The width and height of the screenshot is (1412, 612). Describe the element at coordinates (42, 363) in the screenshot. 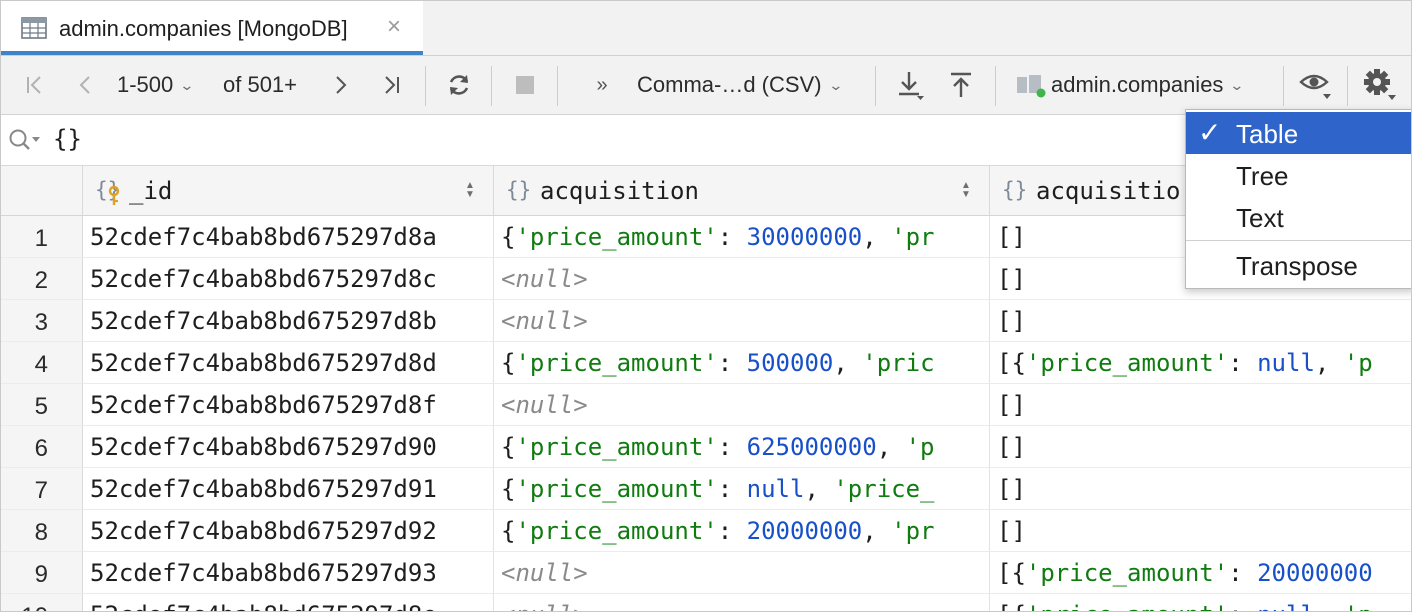

I see `row-number: 4` at that location.